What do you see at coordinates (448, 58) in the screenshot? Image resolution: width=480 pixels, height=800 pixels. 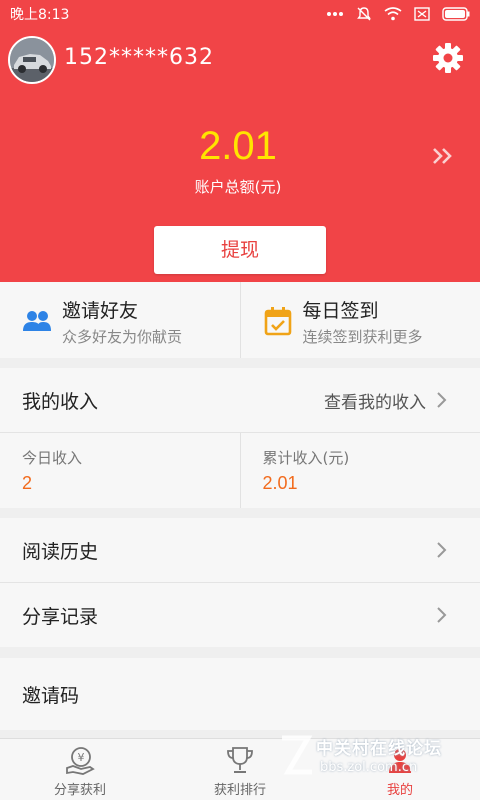 I see `gear-icon` at bounding box center [448, 58].